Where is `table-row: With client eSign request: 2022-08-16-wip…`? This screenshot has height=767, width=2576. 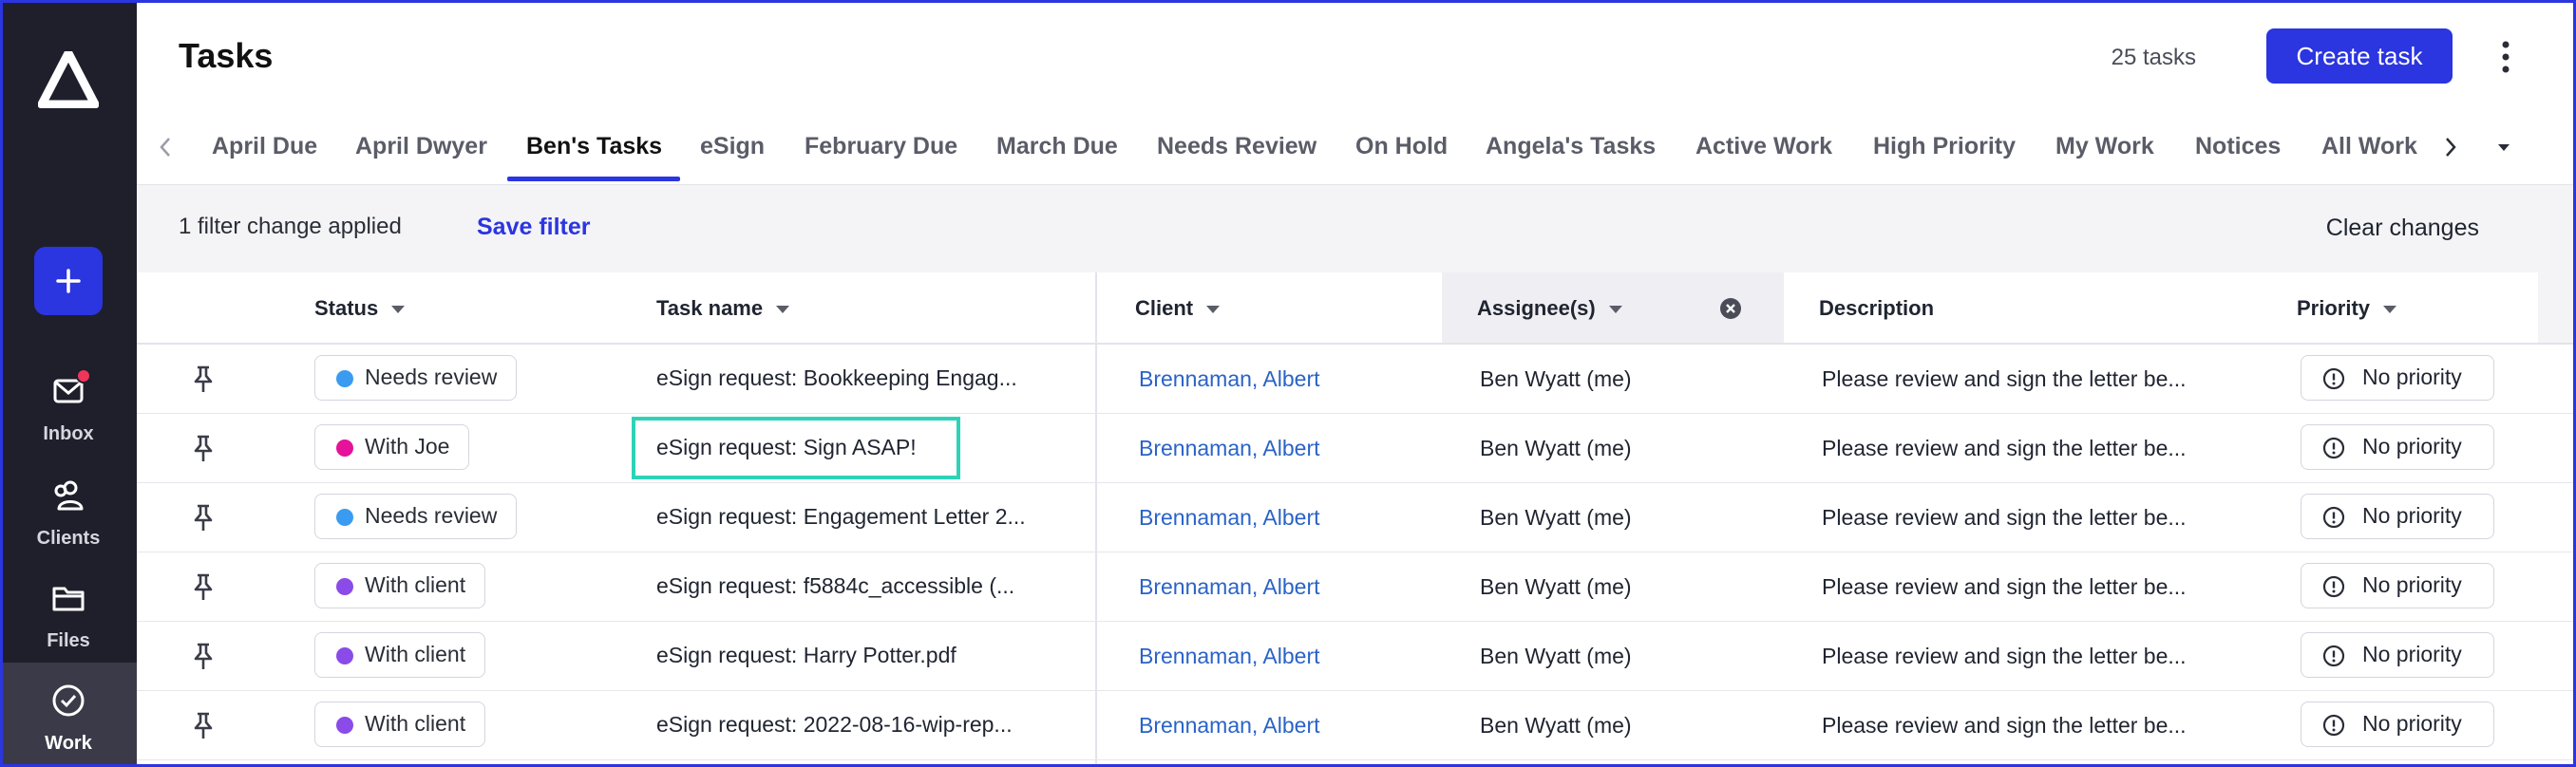
table-row: With client eSign request: 2022-08-16-wip… is located at coordinates (1356, 725).